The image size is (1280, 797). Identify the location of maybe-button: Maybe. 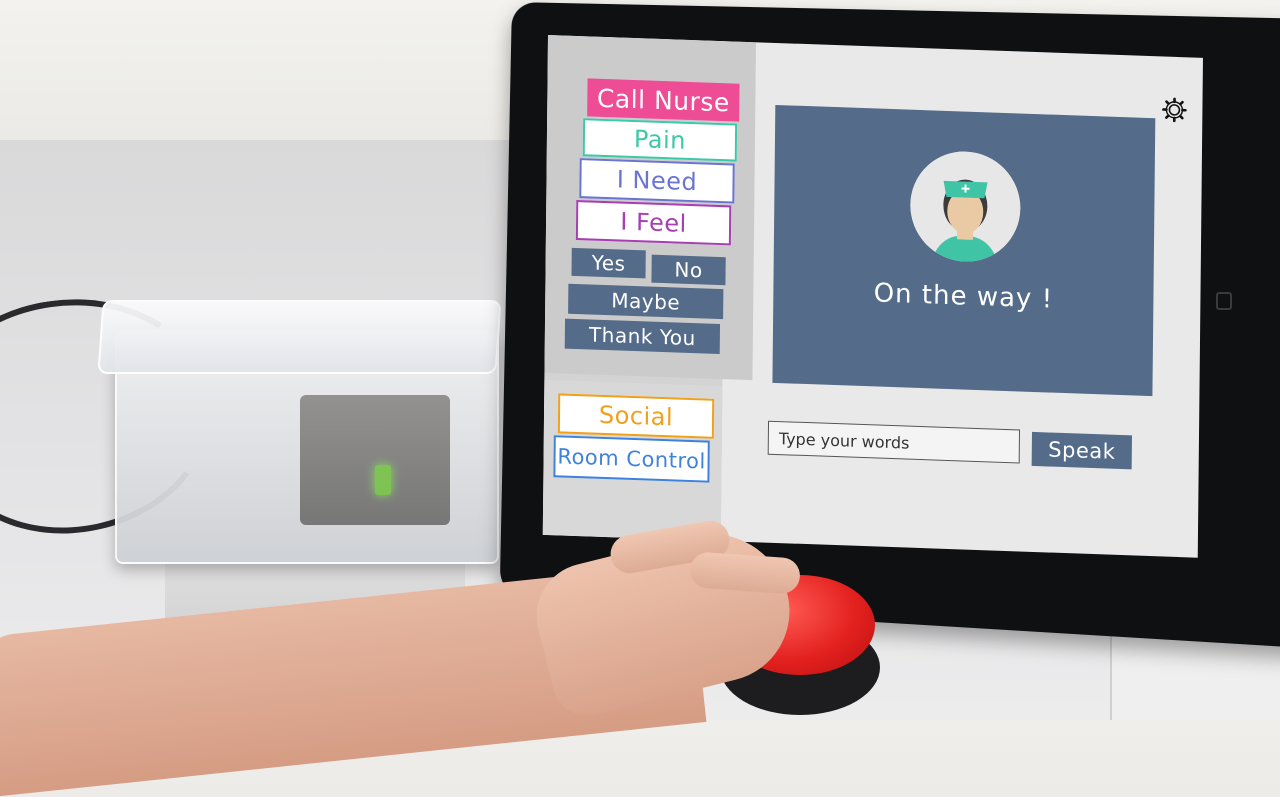
(645, 301).